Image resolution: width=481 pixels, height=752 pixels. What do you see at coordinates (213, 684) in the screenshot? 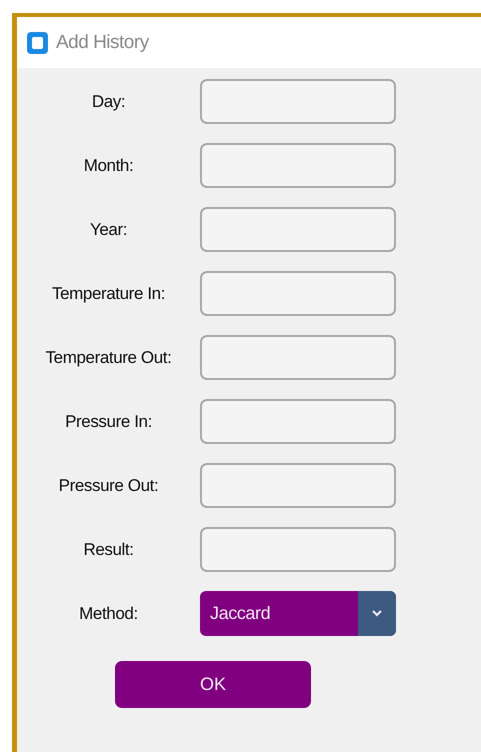
I see `ok-button: OK` at bounding box center [213, 684].